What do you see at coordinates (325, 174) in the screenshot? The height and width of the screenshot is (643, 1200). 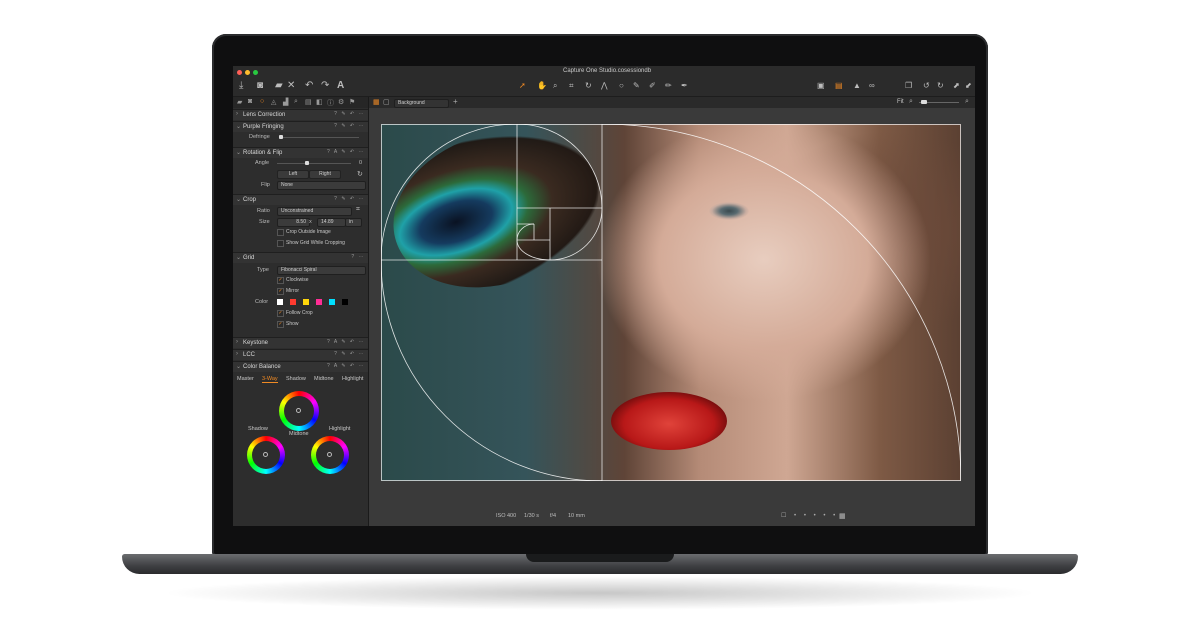 I see `rotate-right-button: Right` at bounding box center [325, 174].